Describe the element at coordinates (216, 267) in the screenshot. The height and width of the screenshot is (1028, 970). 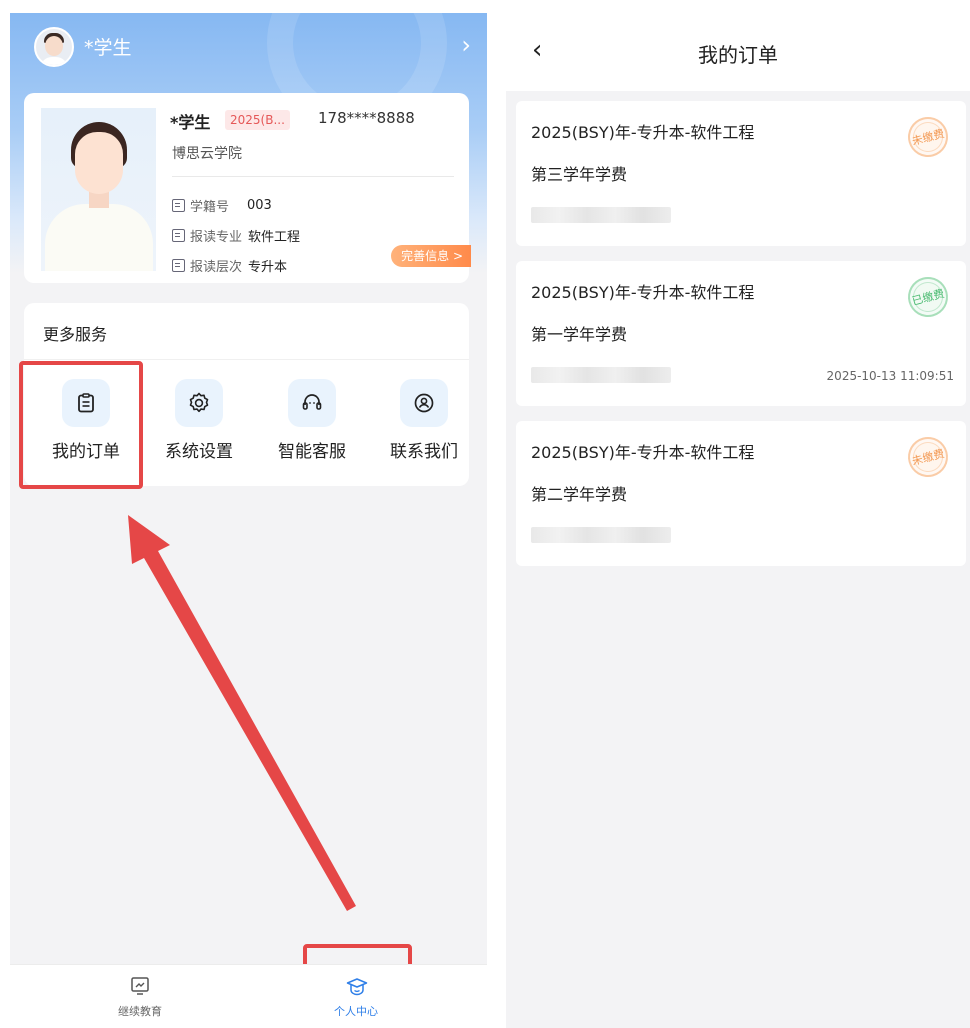
I see `row-label: 报读层次` at that location.